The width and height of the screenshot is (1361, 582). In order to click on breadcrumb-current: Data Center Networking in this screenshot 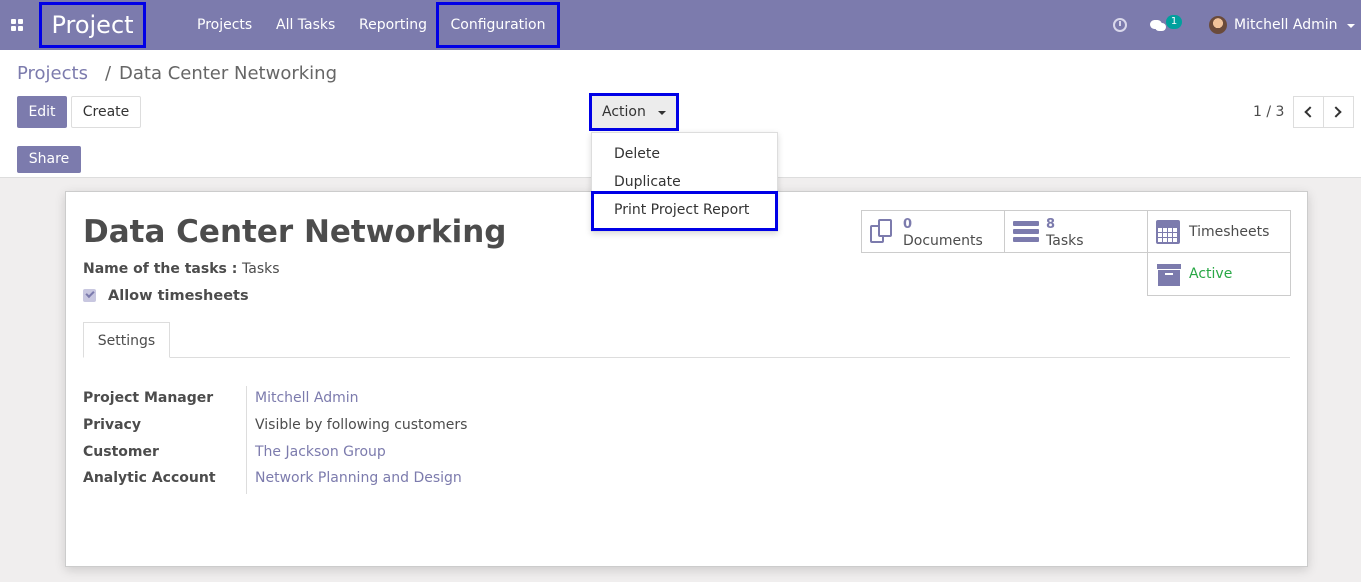, I will do `click(228, 73)`.